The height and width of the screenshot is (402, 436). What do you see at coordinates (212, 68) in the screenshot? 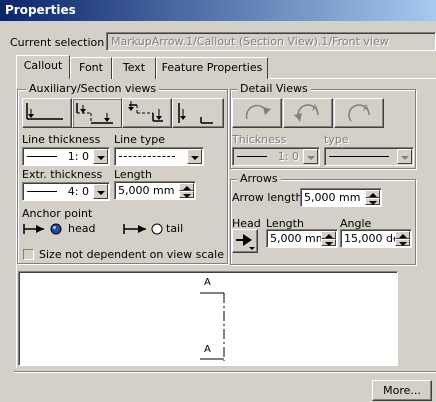
I see `tab-feature-properties: Feature Properties` at bounding box center [212, 68].